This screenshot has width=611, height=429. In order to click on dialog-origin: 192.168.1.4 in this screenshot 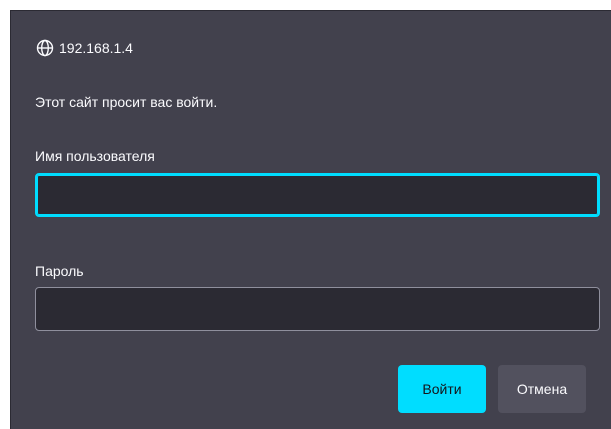, I will do `click(84, 48)`.